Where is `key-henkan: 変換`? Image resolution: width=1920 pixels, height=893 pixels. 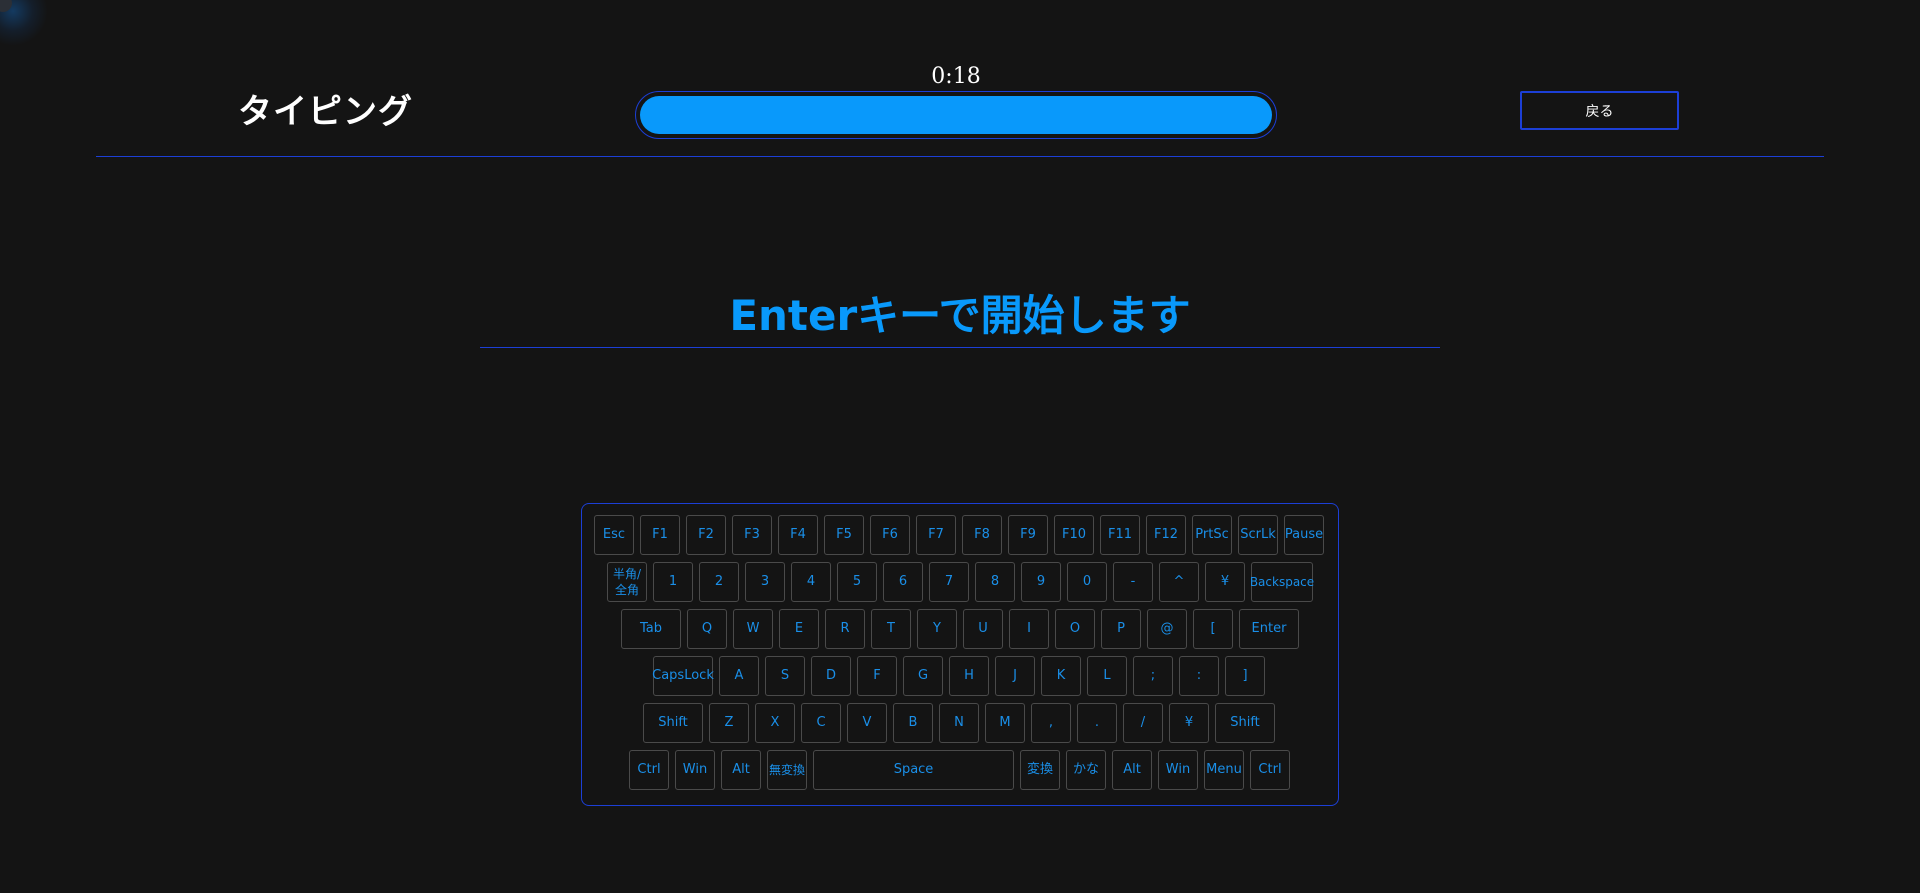
key-henkan: 変換 is located at coordinates (1040, 770).